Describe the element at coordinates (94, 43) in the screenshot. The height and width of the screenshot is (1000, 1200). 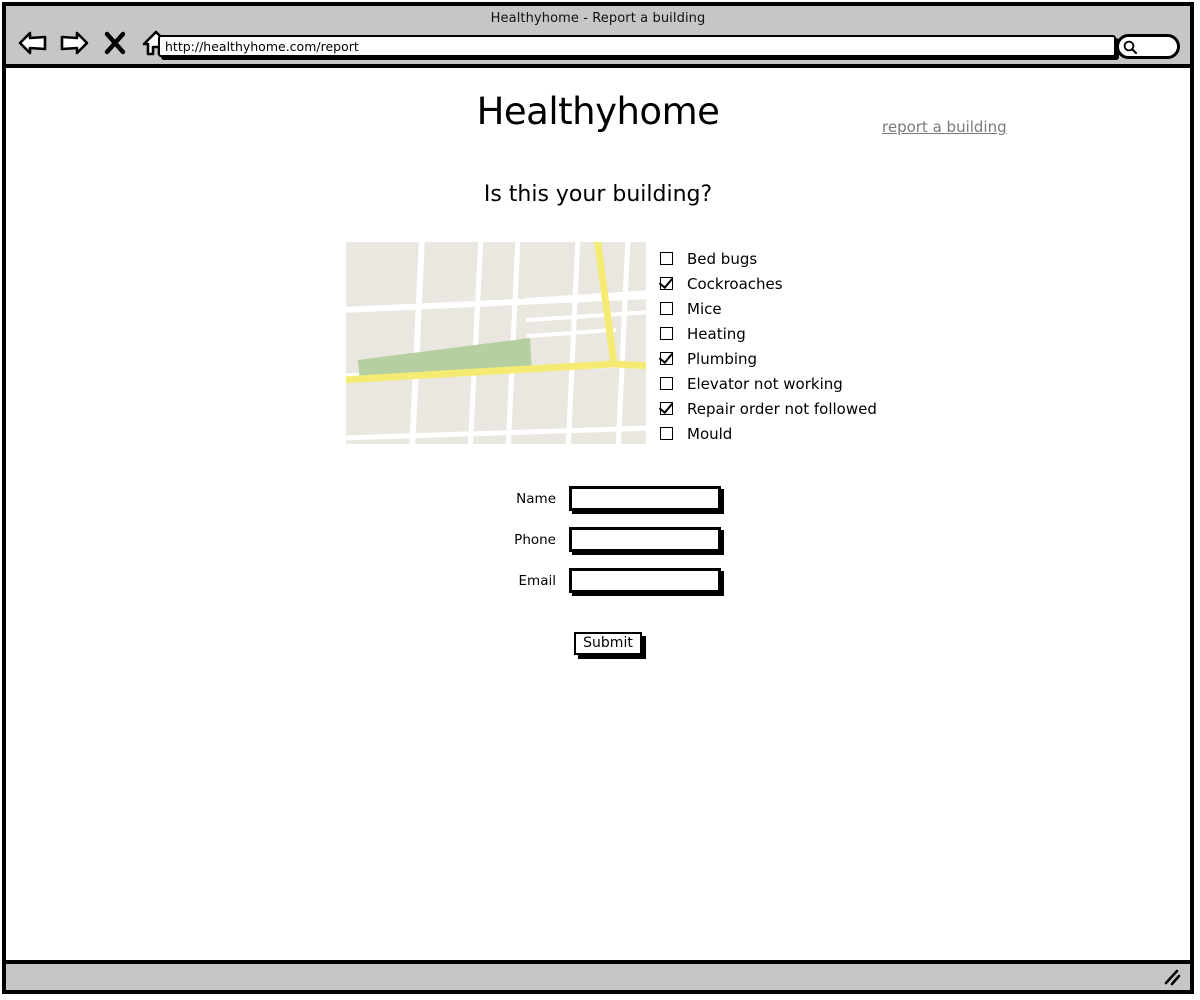
I see `browser-nav-icons` at that location.